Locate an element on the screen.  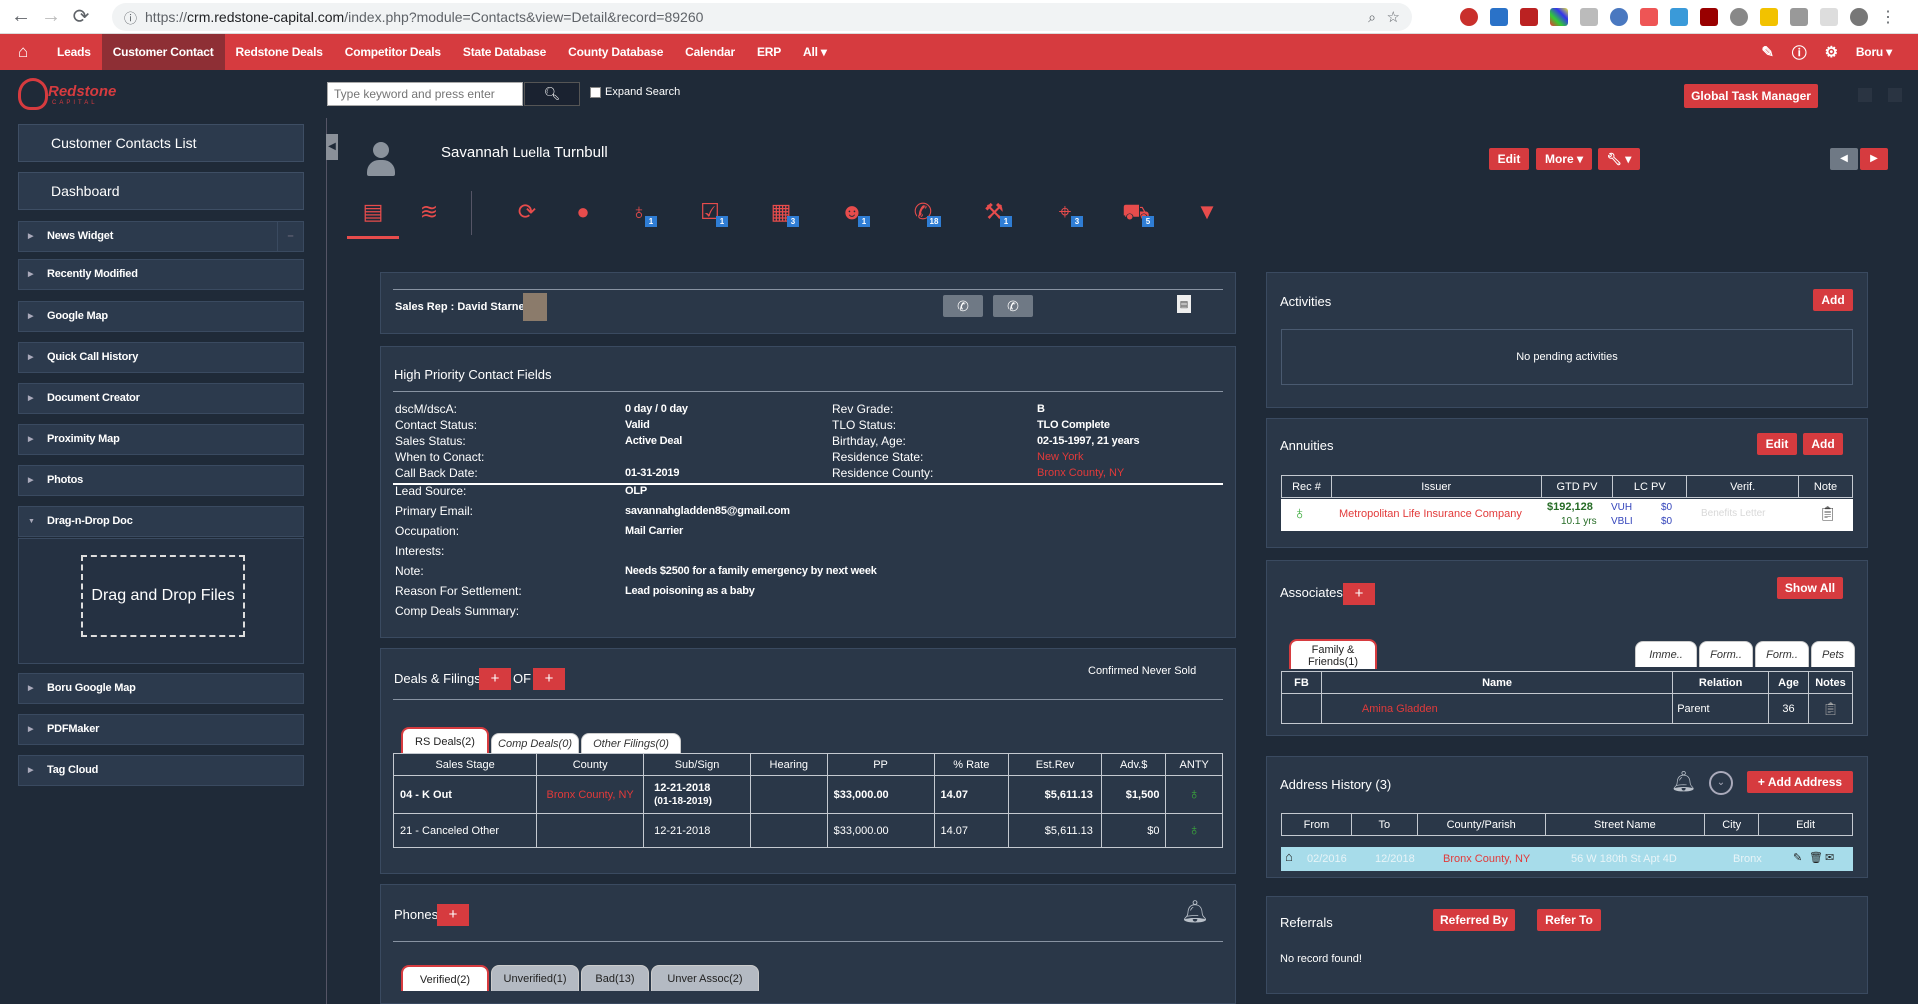
global-task-manager-button: Global Task Manager is located at coordinates (1751, 96).